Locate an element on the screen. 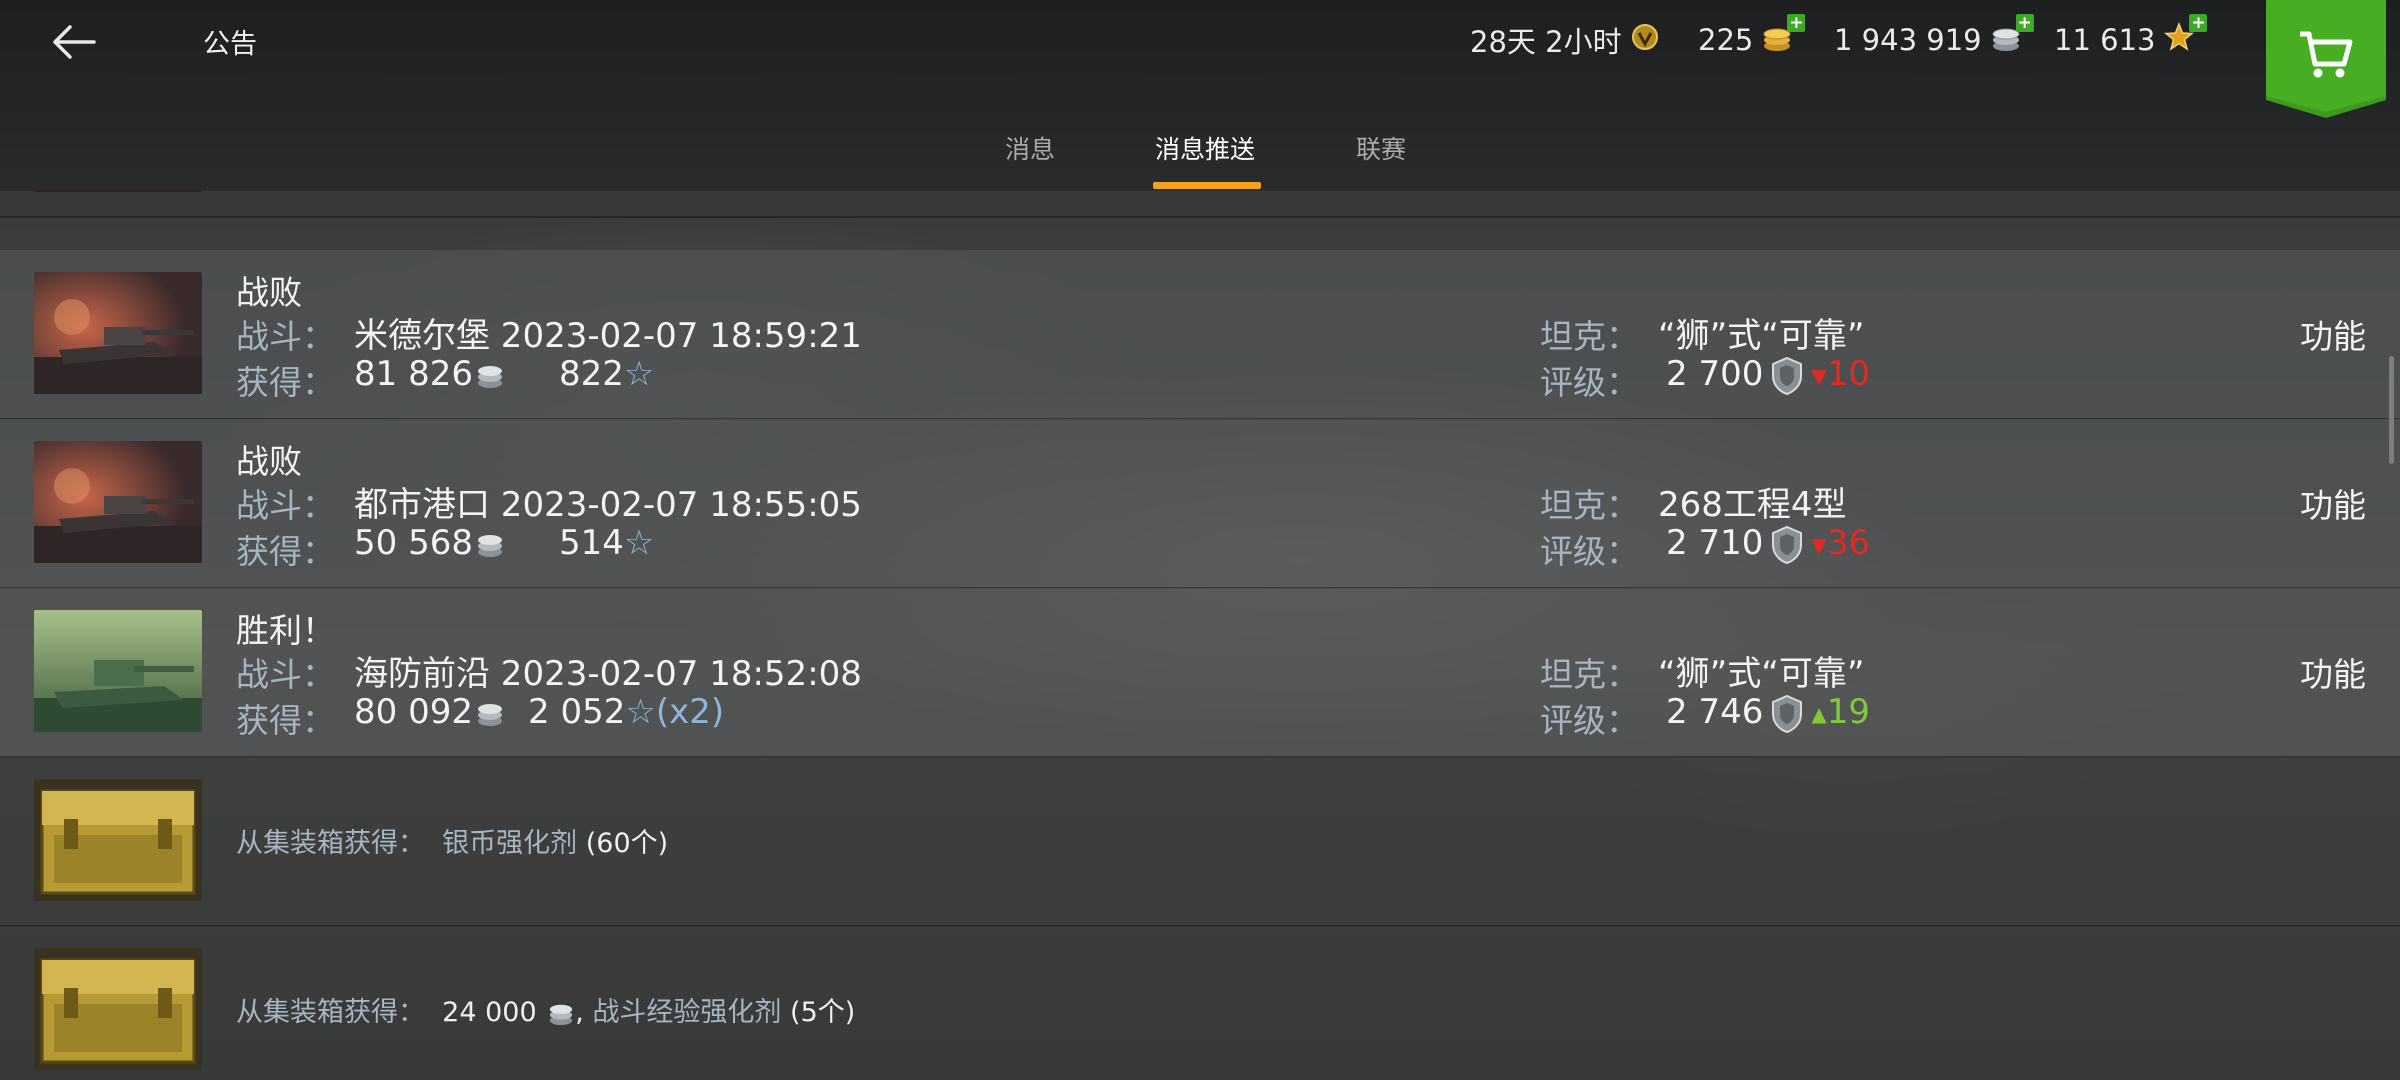 This screenshot has height=1080, width=2400. xp-value: 822 is located at coordinates (591, 374).